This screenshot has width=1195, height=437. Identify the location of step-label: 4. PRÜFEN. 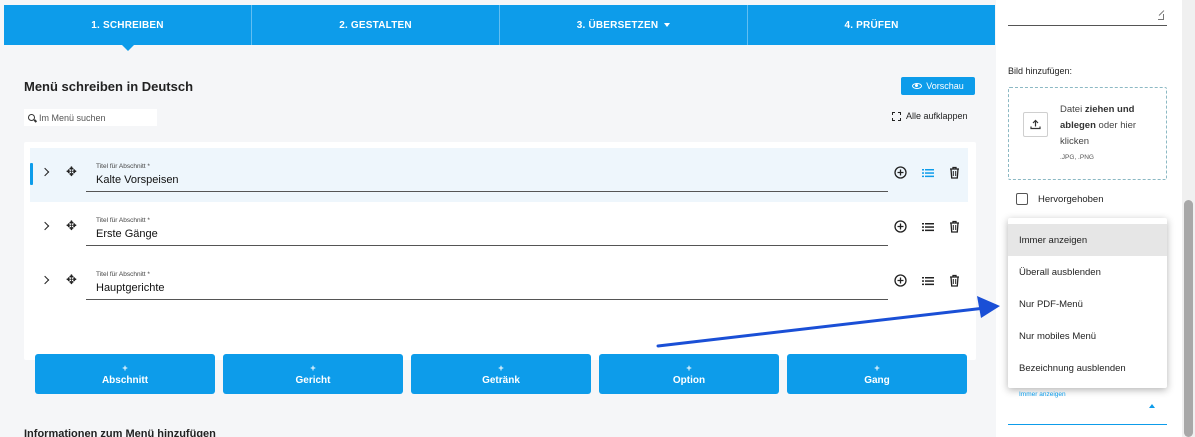
(871, 25).